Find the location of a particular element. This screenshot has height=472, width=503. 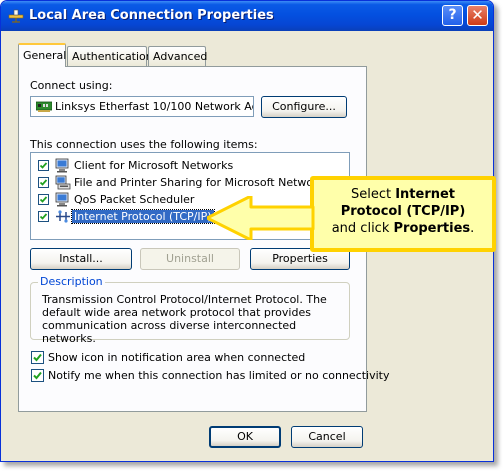

callout-line3-end: . is located at coordinates (472, 228).